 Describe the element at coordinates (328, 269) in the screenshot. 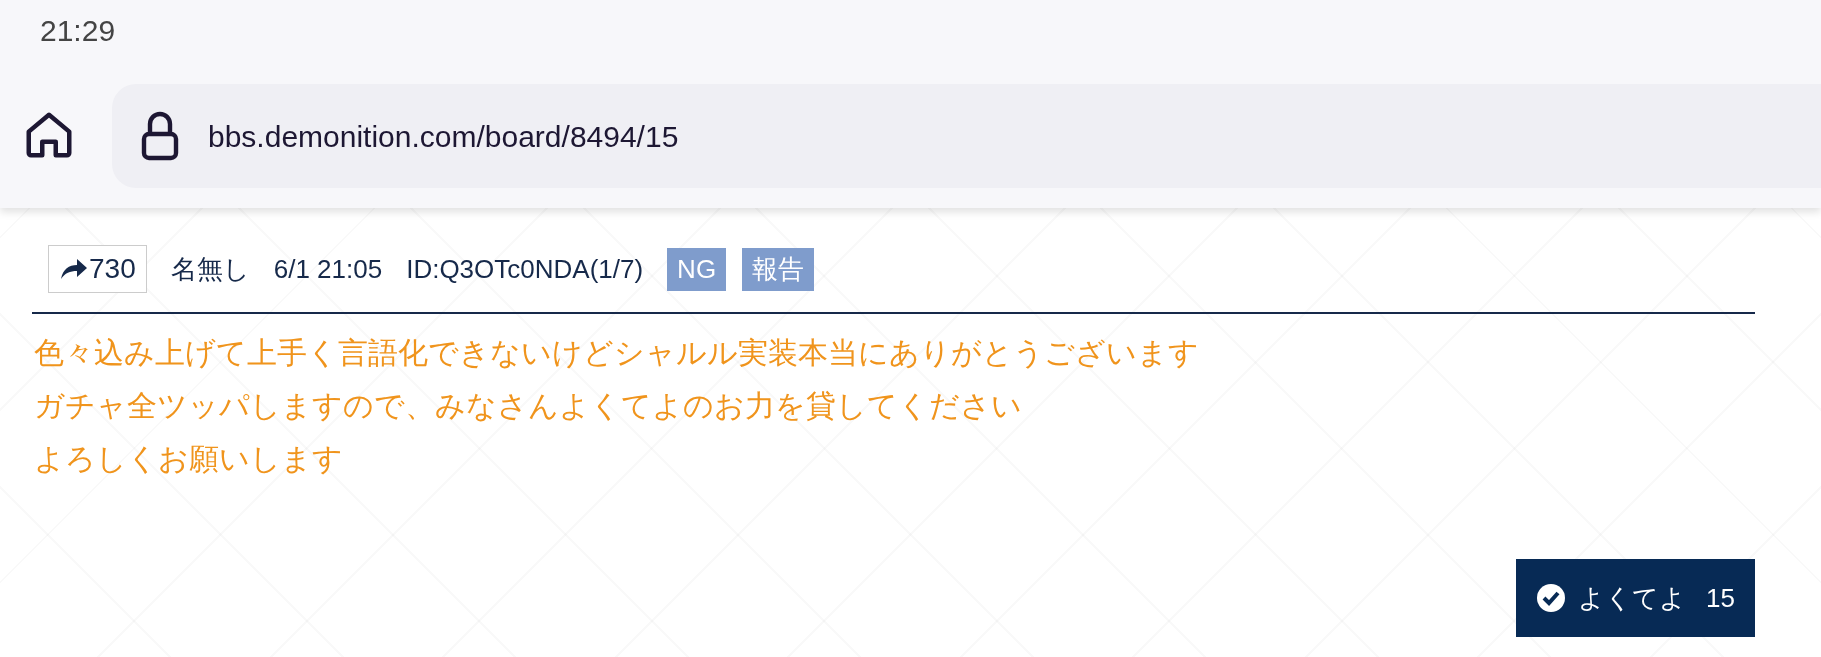

I see `post-date: 6/1 21:05` at that location.